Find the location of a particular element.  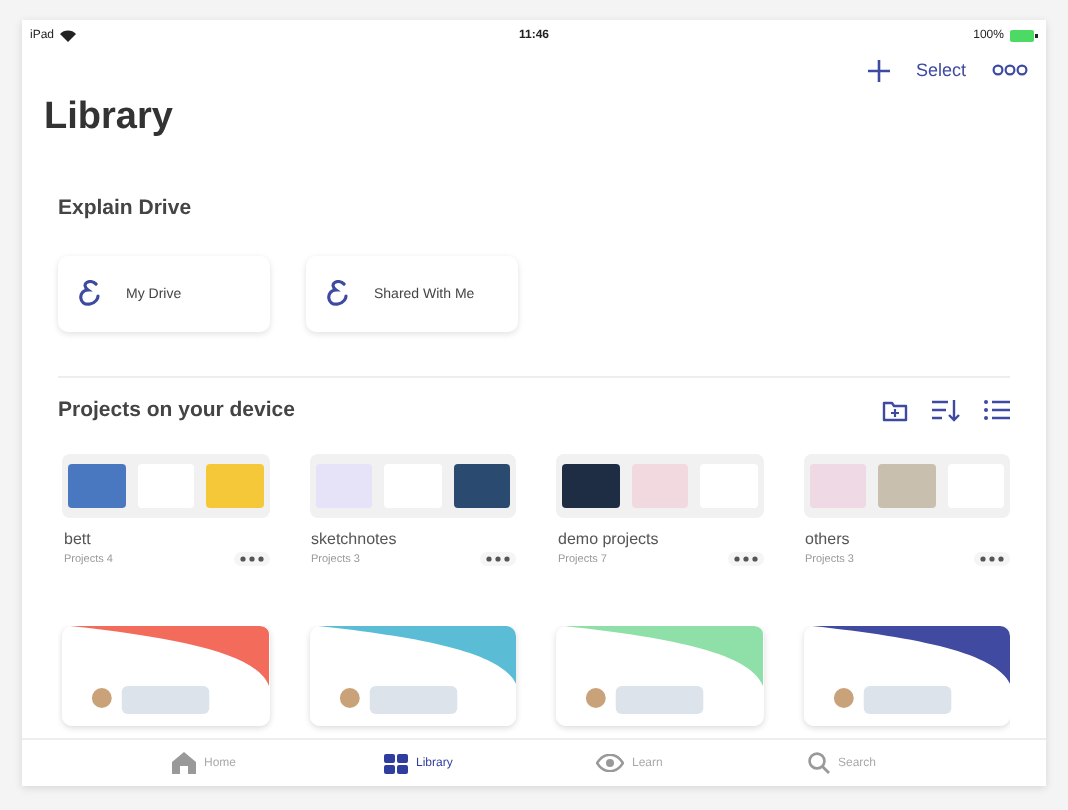

folder-name: others is located at coordinates (828, 539).